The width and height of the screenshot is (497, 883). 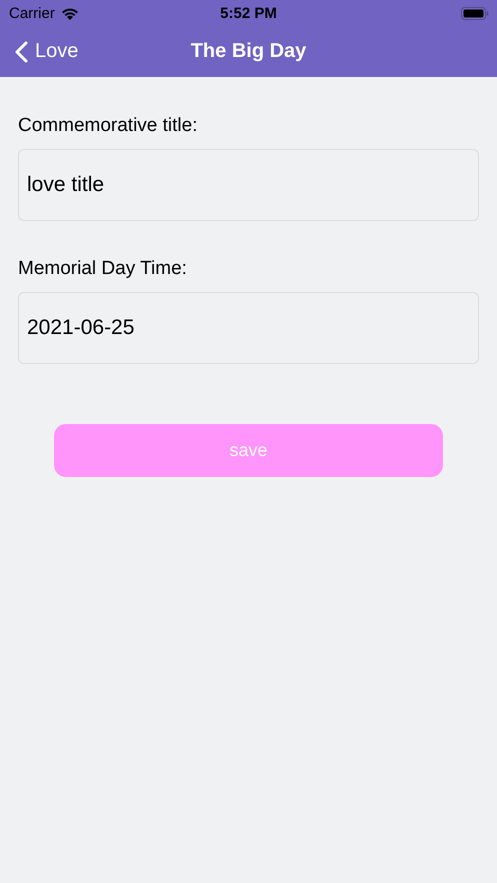 What do you see at coordinates (39, 51) in the screenshot?
I see `back-button: Love` at bounding box center [39, 51].